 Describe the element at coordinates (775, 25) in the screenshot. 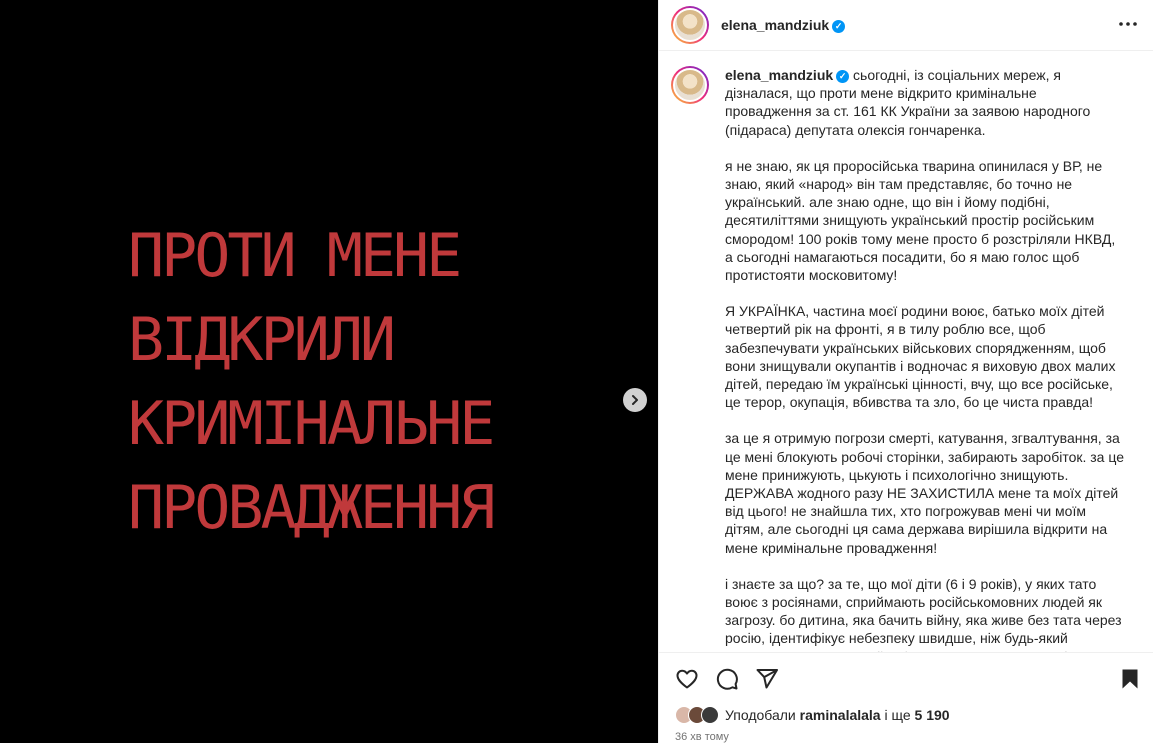

I see `header-username-text: elena_mandziuk` at that location.